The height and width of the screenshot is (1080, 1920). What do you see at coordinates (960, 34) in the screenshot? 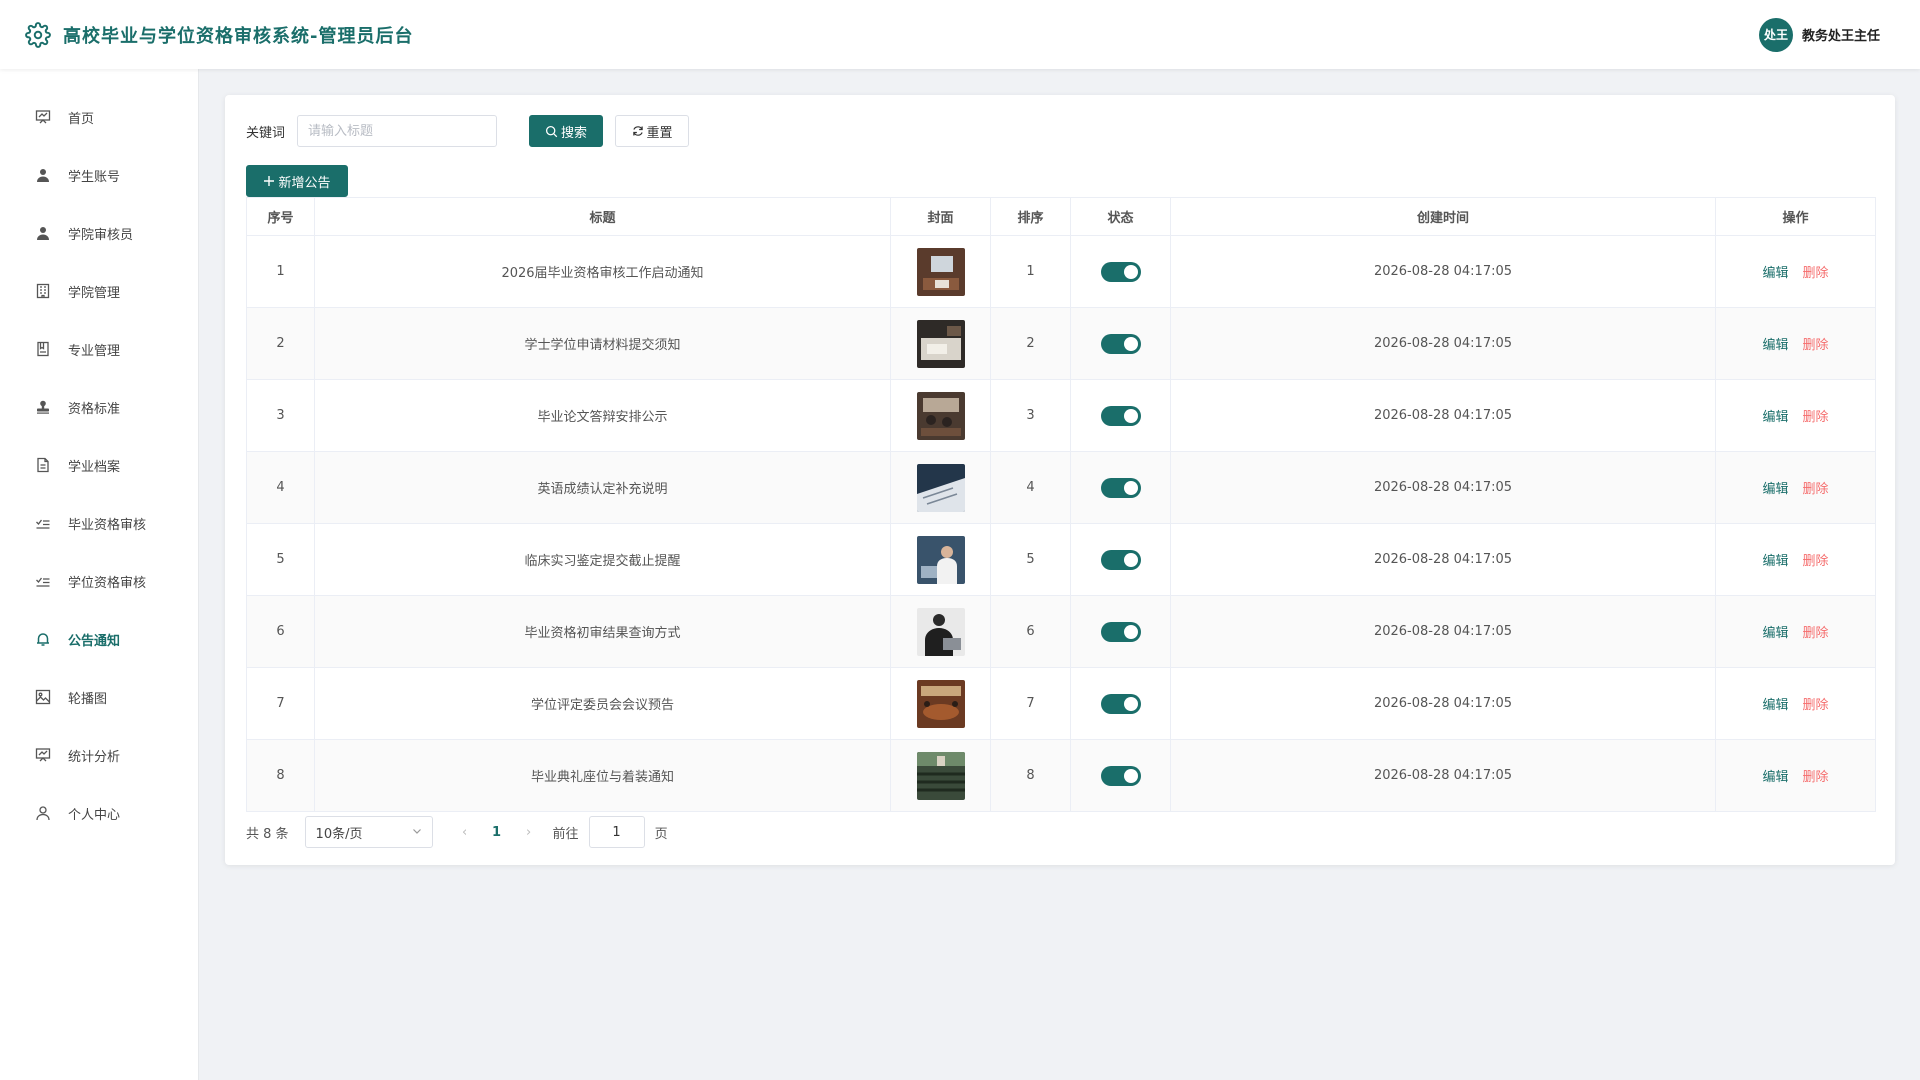
I see `top-header: 高校毕业与学位资格审核系统-管理员后台 处王 教务处王主任` at bounding box center [960, 34].